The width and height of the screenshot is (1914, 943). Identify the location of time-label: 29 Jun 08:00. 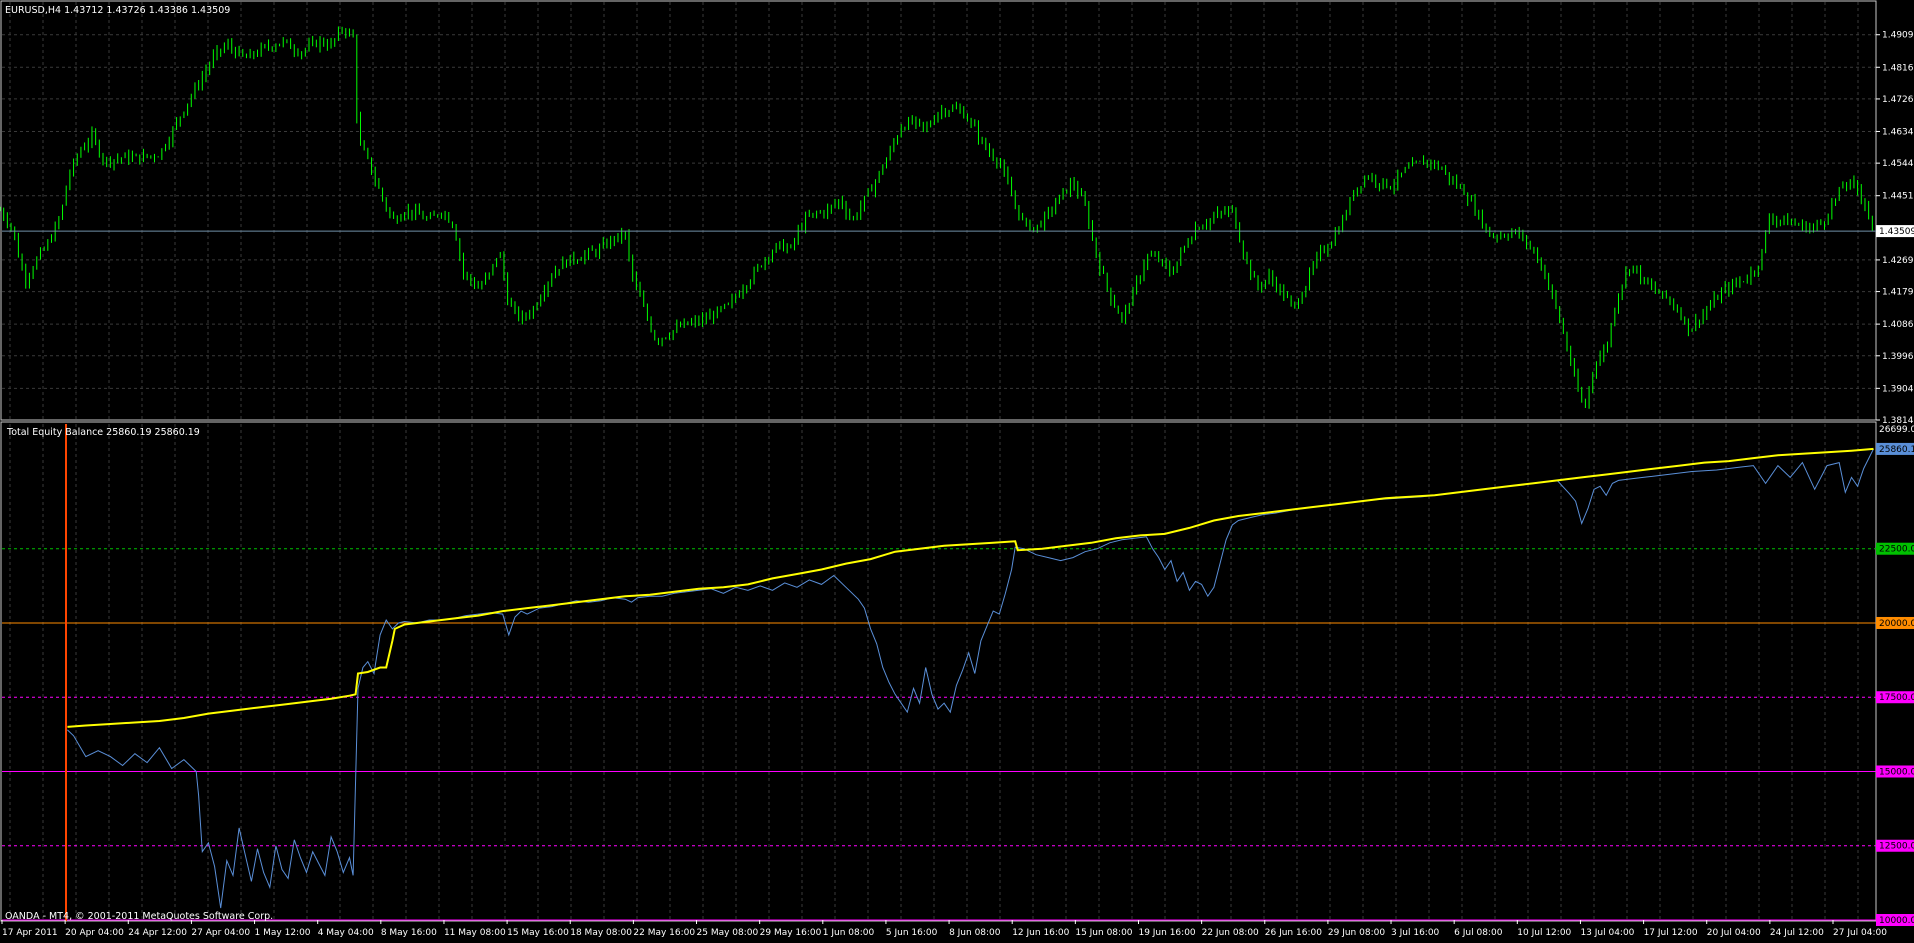
(1356, 933).